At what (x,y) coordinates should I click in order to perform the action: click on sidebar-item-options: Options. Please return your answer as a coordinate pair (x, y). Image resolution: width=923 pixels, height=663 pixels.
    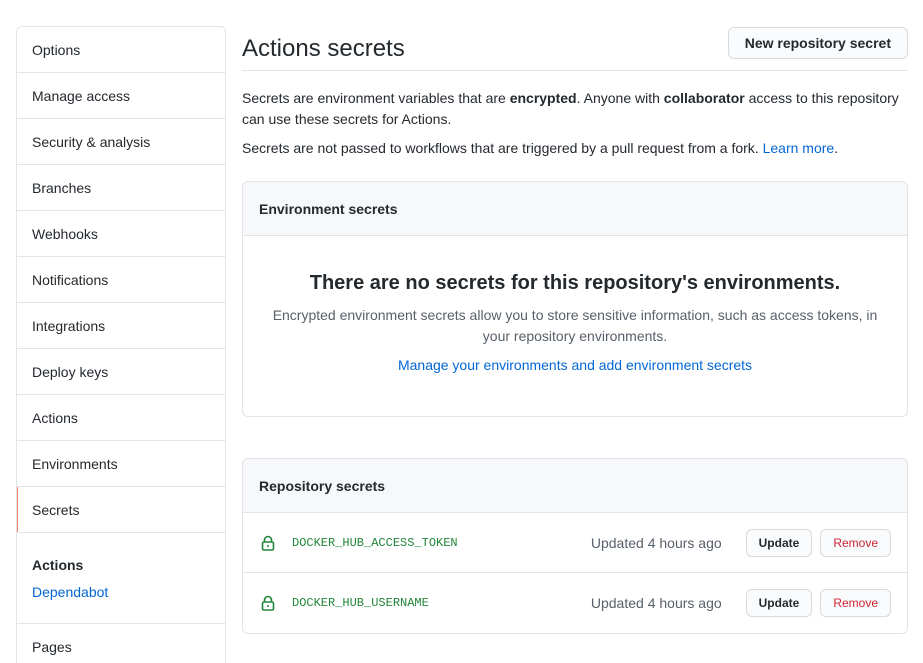
    Looking at the image, I should click on (121, 50).